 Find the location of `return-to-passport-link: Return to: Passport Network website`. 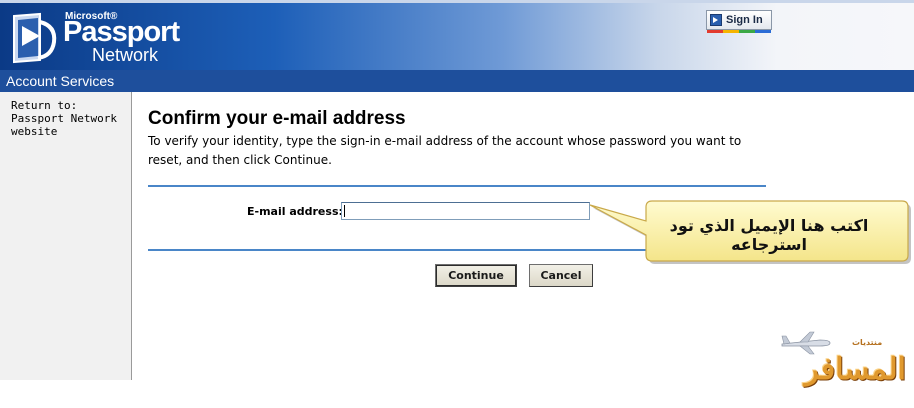

return-to-passport-link: Return to: Passport Network website is located at coordinates (70, 118).